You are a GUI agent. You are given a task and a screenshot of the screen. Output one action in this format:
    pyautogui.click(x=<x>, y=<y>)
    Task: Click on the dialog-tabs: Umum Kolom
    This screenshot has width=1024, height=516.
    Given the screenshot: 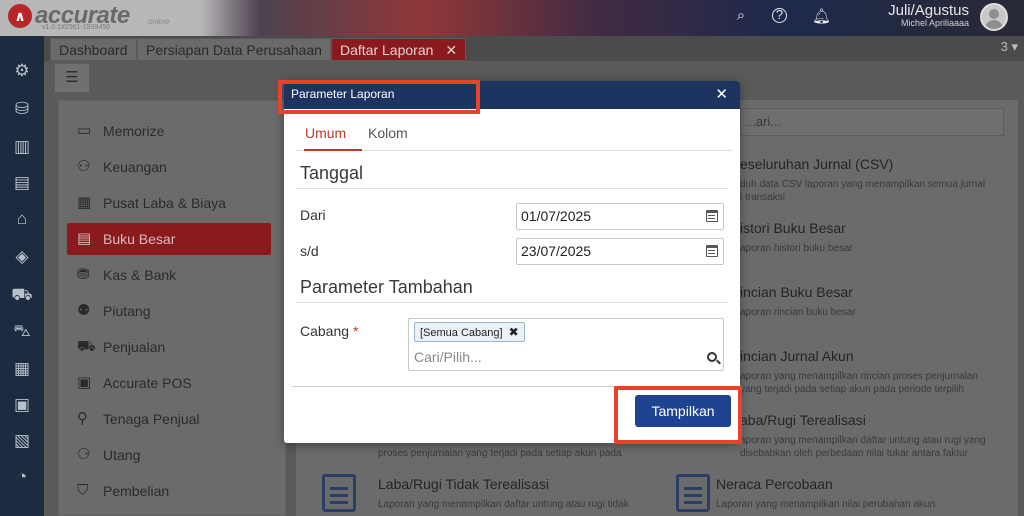 What is the action you would take?
    pyautogui.click(x=514, y=136)
    